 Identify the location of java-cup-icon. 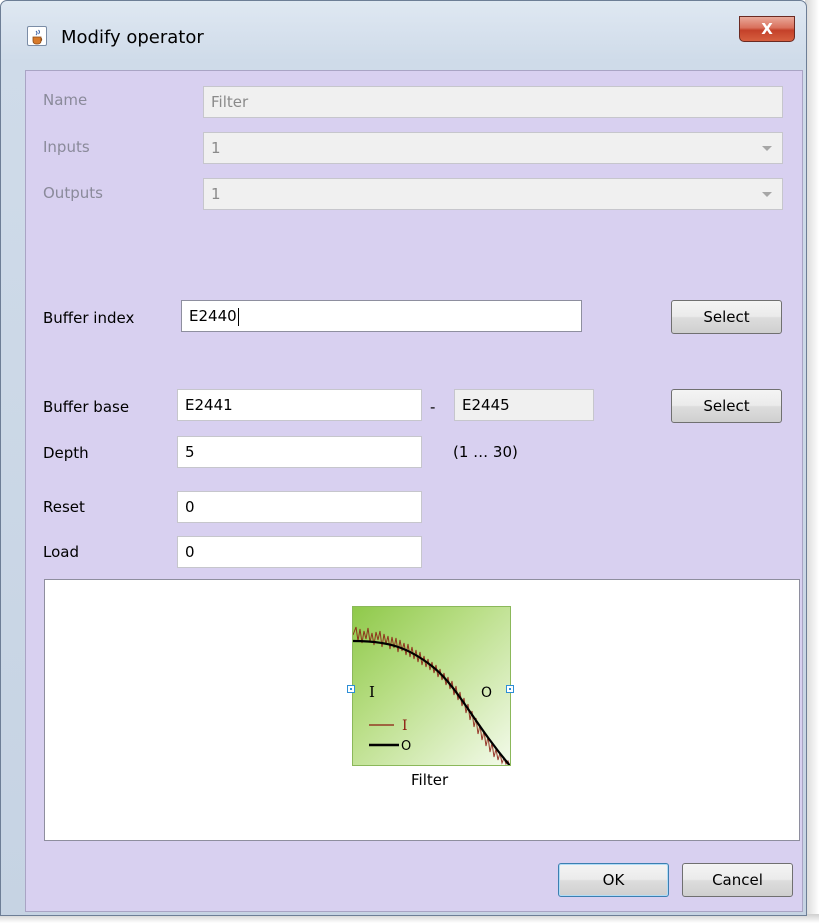
(37, 36).